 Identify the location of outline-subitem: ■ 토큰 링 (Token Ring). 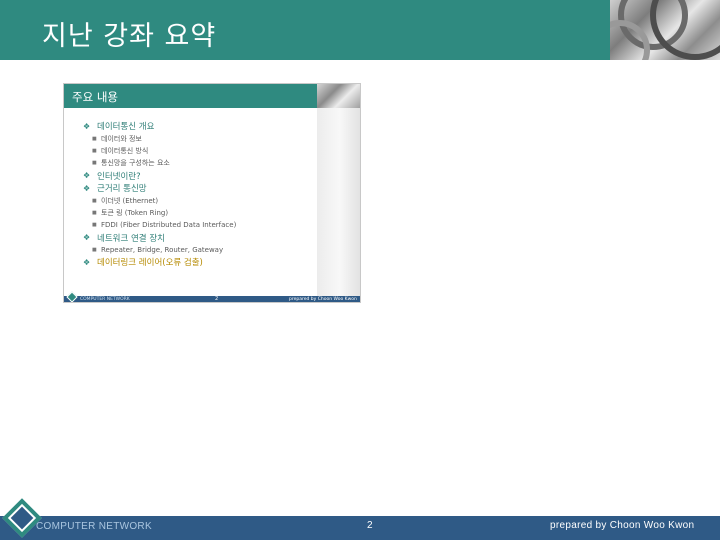
(130, 212).